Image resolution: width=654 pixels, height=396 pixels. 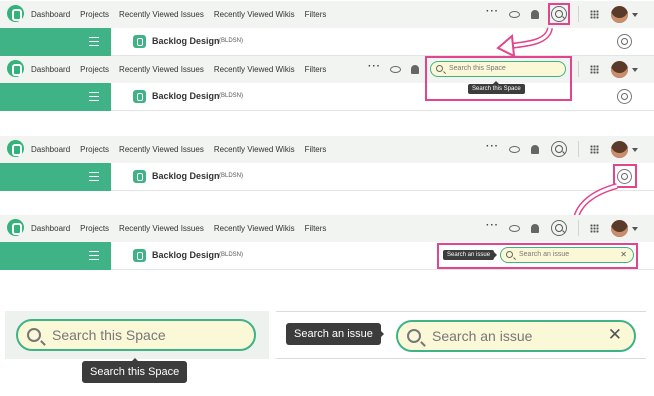 I want to click on search-space-input: Search this Space, so click(x=136, y=335).